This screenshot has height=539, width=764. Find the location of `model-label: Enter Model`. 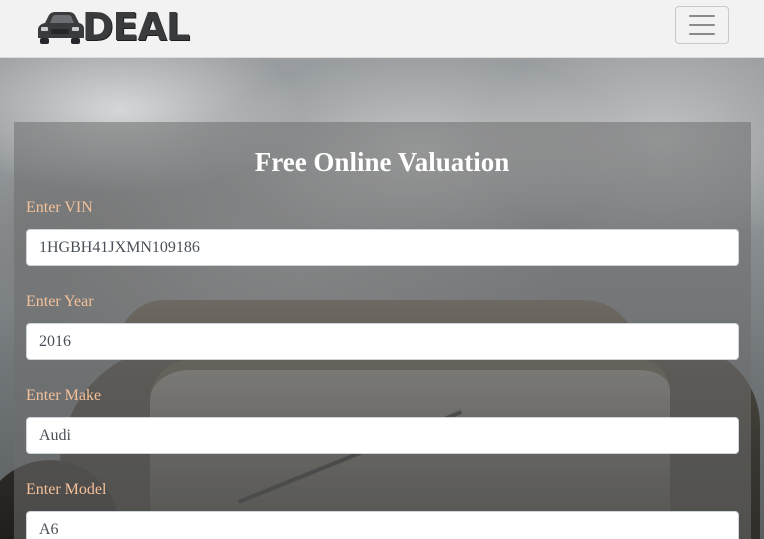

model-label: Enter Model is located at coordinates (66, 489).